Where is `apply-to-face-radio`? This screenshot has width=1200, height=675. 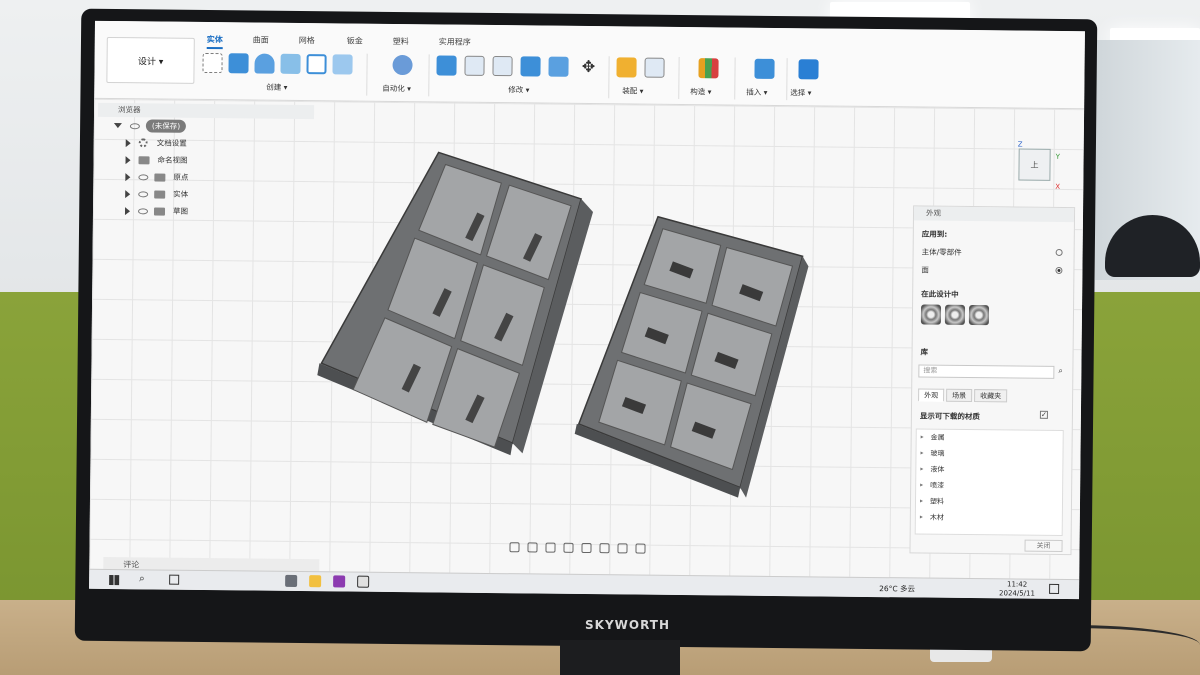 apply-to-face-radio is located at coordinates (1059, 270).